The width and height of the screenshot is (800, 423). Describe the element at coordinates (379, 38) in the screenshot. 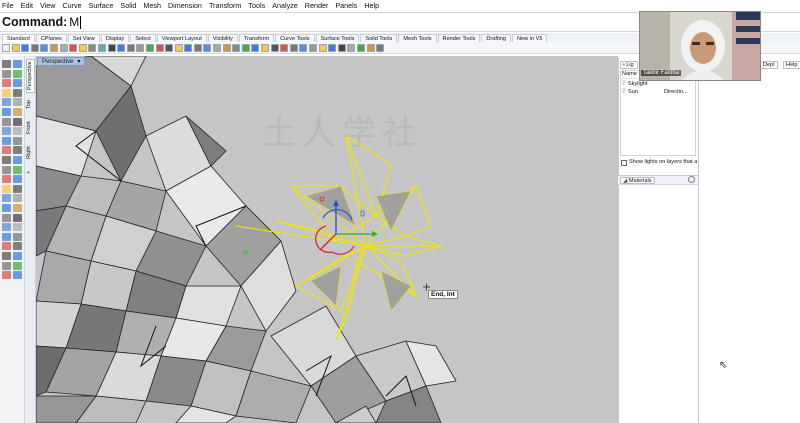

I see `tab-solid-tools: Solid Tools` at that location.